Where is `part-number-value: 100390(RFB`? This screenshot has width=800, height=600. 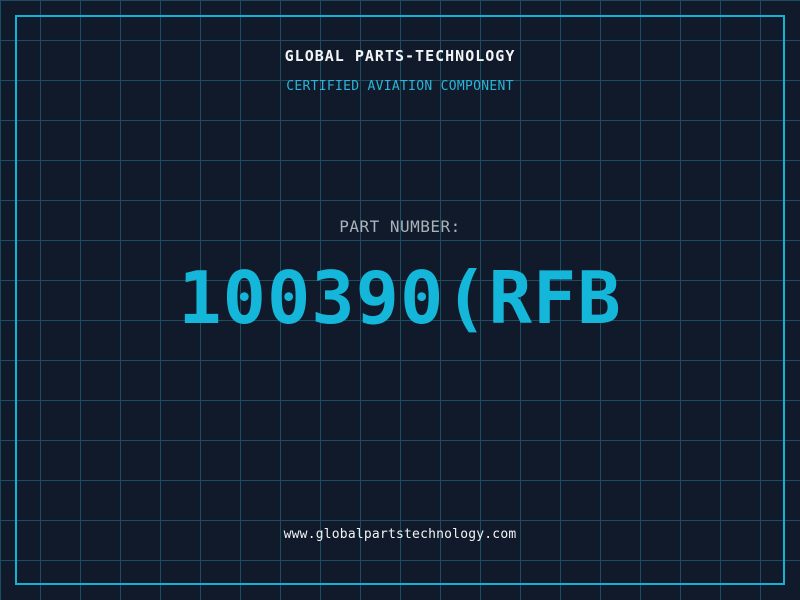 part-number-value: 100390(RFB is located at coordinates (400, 298).